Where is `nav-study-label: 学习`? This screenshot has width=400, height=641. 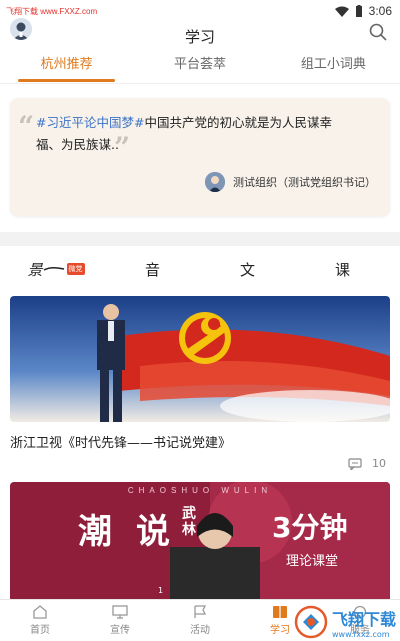
nav-study-label: 学习 is located at coordinates (280, 630).